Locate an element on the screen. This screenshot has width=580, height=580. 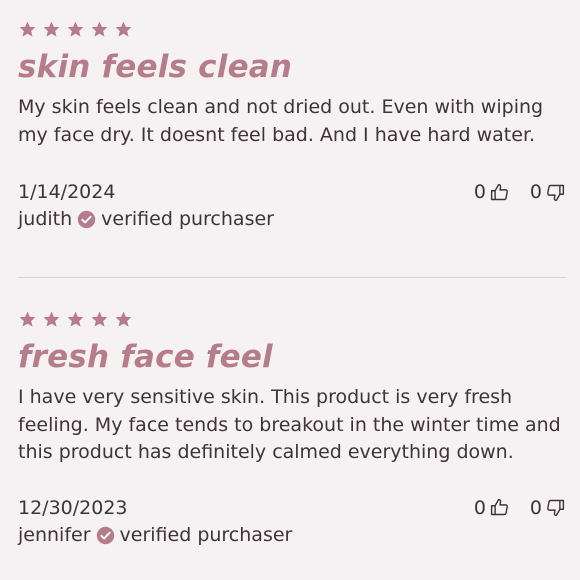
review-title: fresh face feel is located at coordinates (145, 357).